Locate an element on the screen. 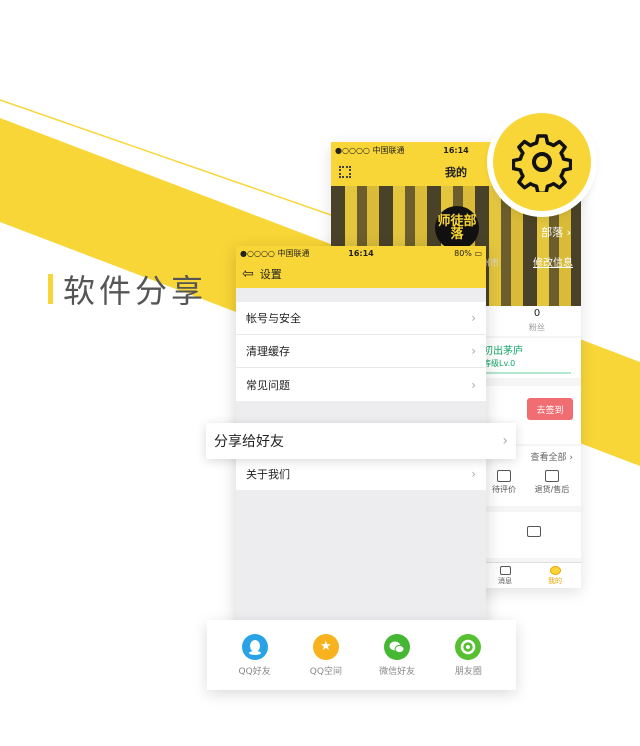 The height and width of the screenshot is (746, 640). level-progress is located at coordinates (527, 373).